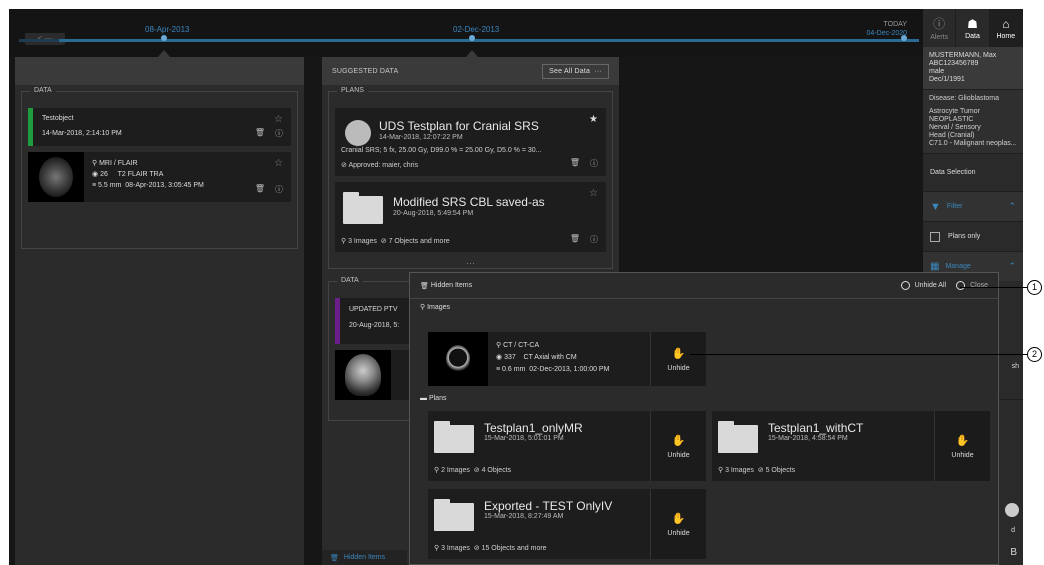 The image size is (1044, 565). Describe the element at coordinates (1015, 366) in the screenshot. I see `partial-label: sh` at that location.